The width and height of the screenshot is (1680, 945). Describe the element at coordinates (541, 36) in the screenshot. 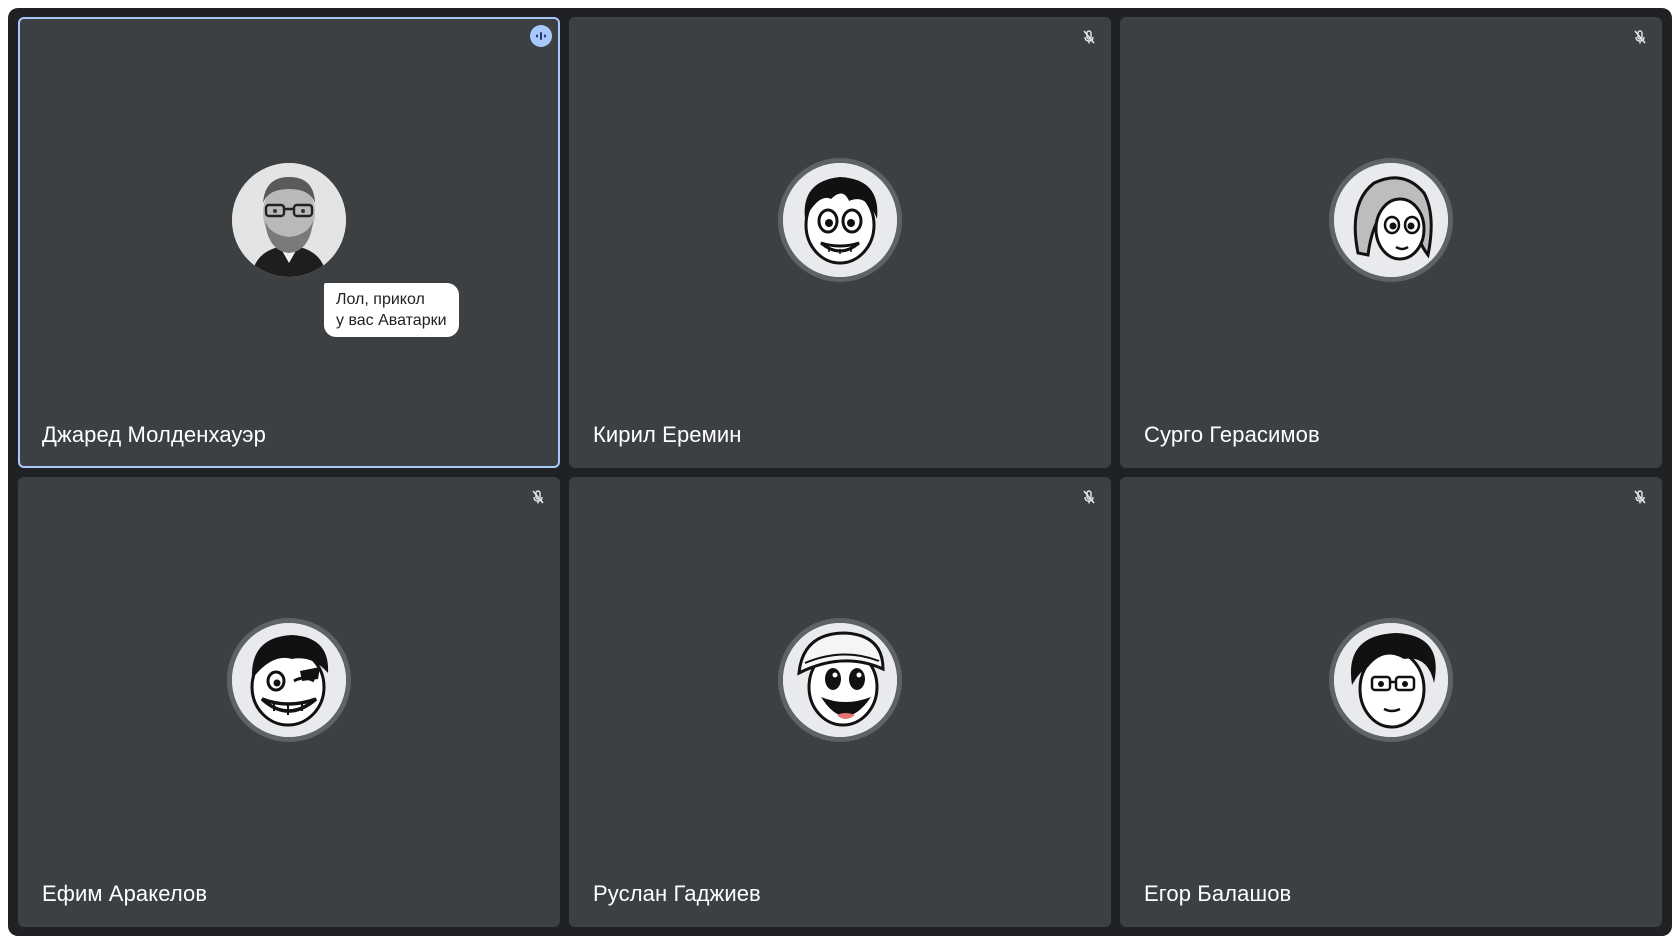

I see `speaking-indicator-icon` at that location.